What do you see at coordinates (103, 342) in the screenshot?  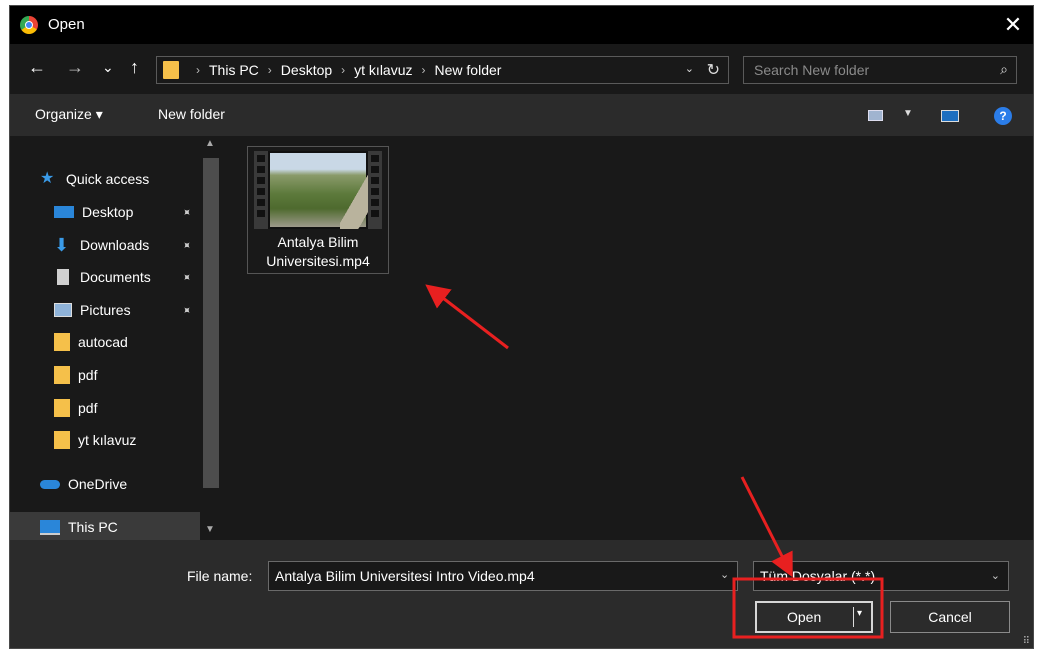 I see `sidebar-item-label: autocad` at bounding box center [103, 342].